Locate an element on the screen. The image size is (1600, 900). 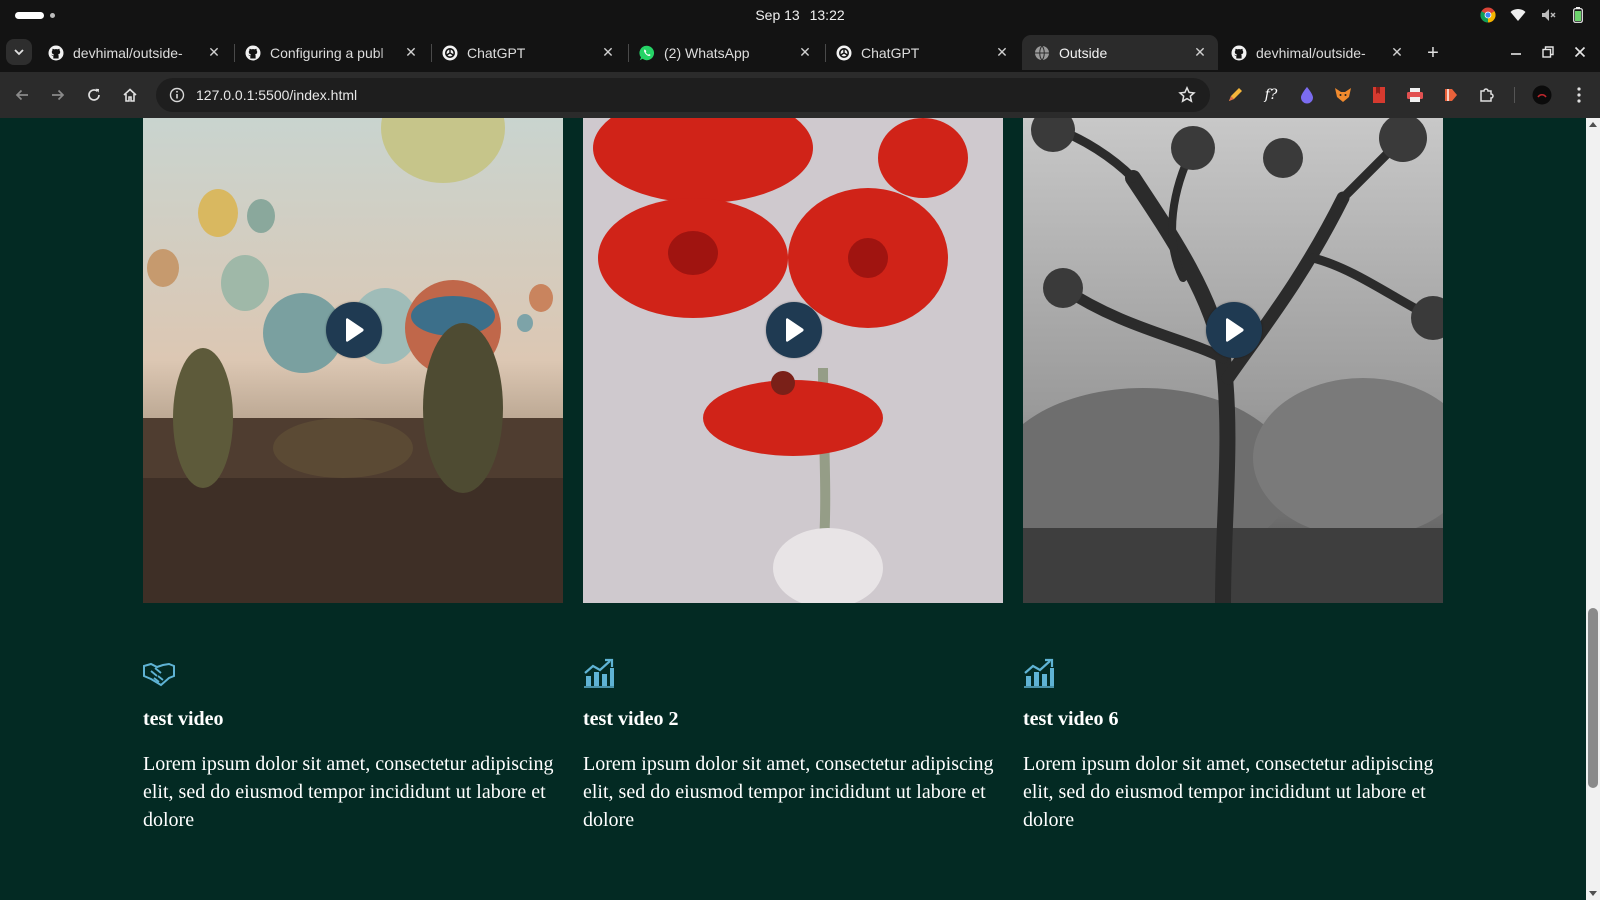
card-title: test video is located at coordinates (183, 719).